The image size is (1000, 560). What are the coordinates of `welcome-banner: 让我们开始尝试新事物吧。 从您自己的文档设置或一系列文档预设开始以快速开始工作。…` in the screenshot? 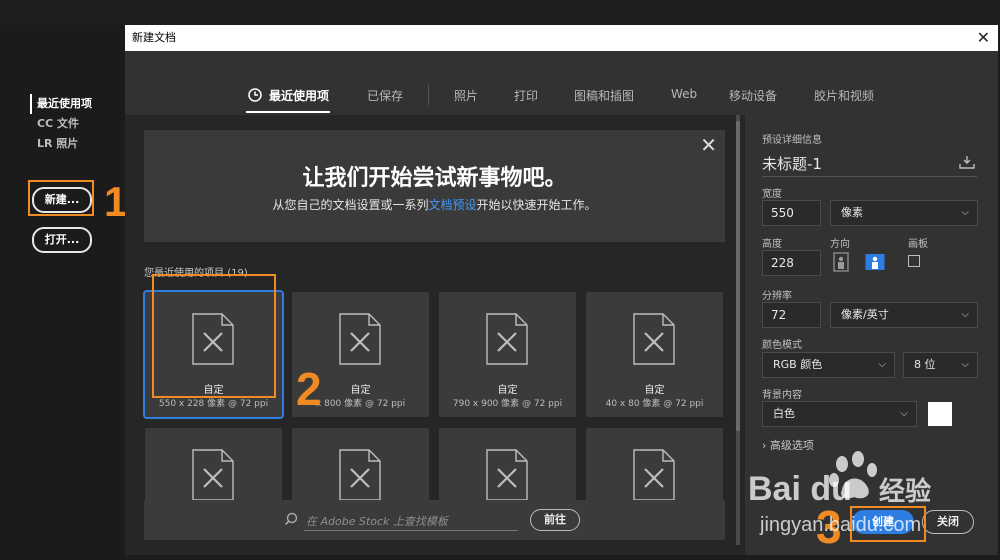 It's located at (434, 186).